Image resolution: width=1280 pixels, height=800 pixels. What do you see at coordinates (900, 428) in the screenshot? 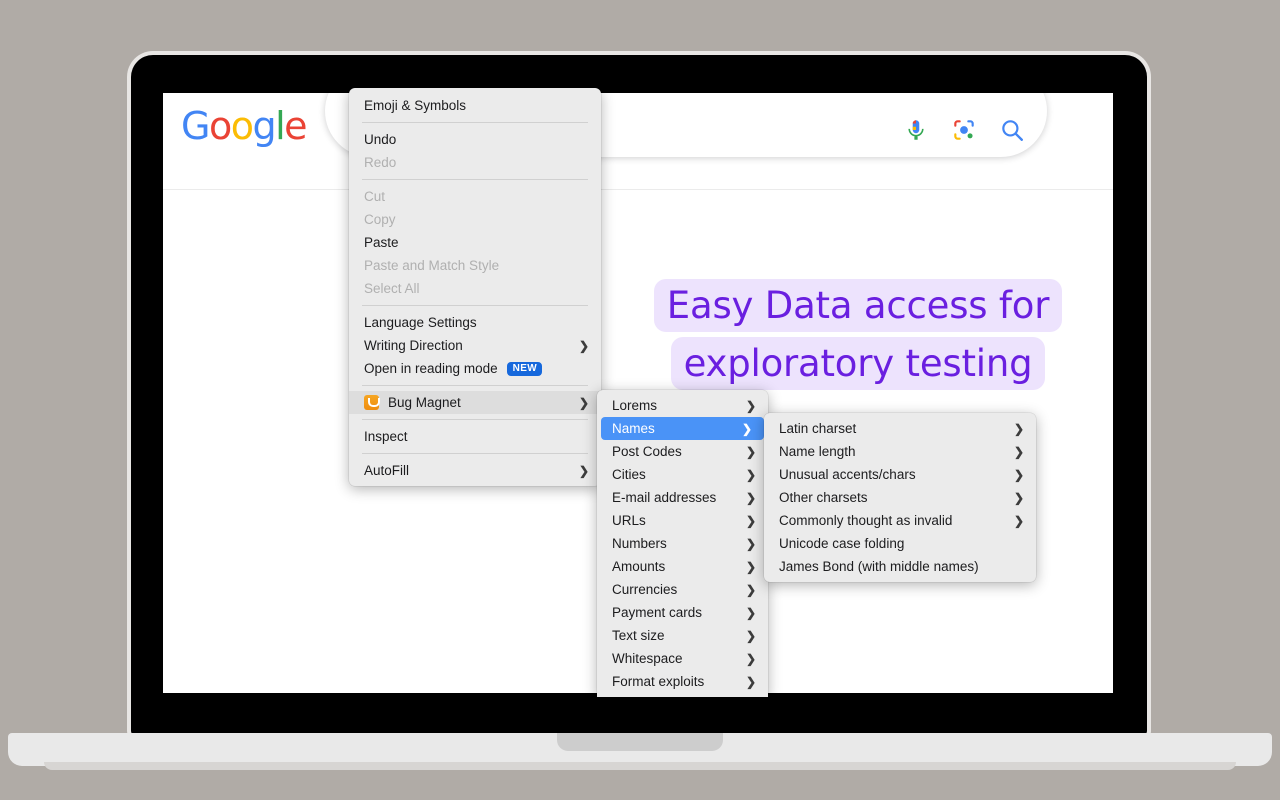
I see `names-item-latin-charset: Latin charset ❯` at bounding box center [900, 428].